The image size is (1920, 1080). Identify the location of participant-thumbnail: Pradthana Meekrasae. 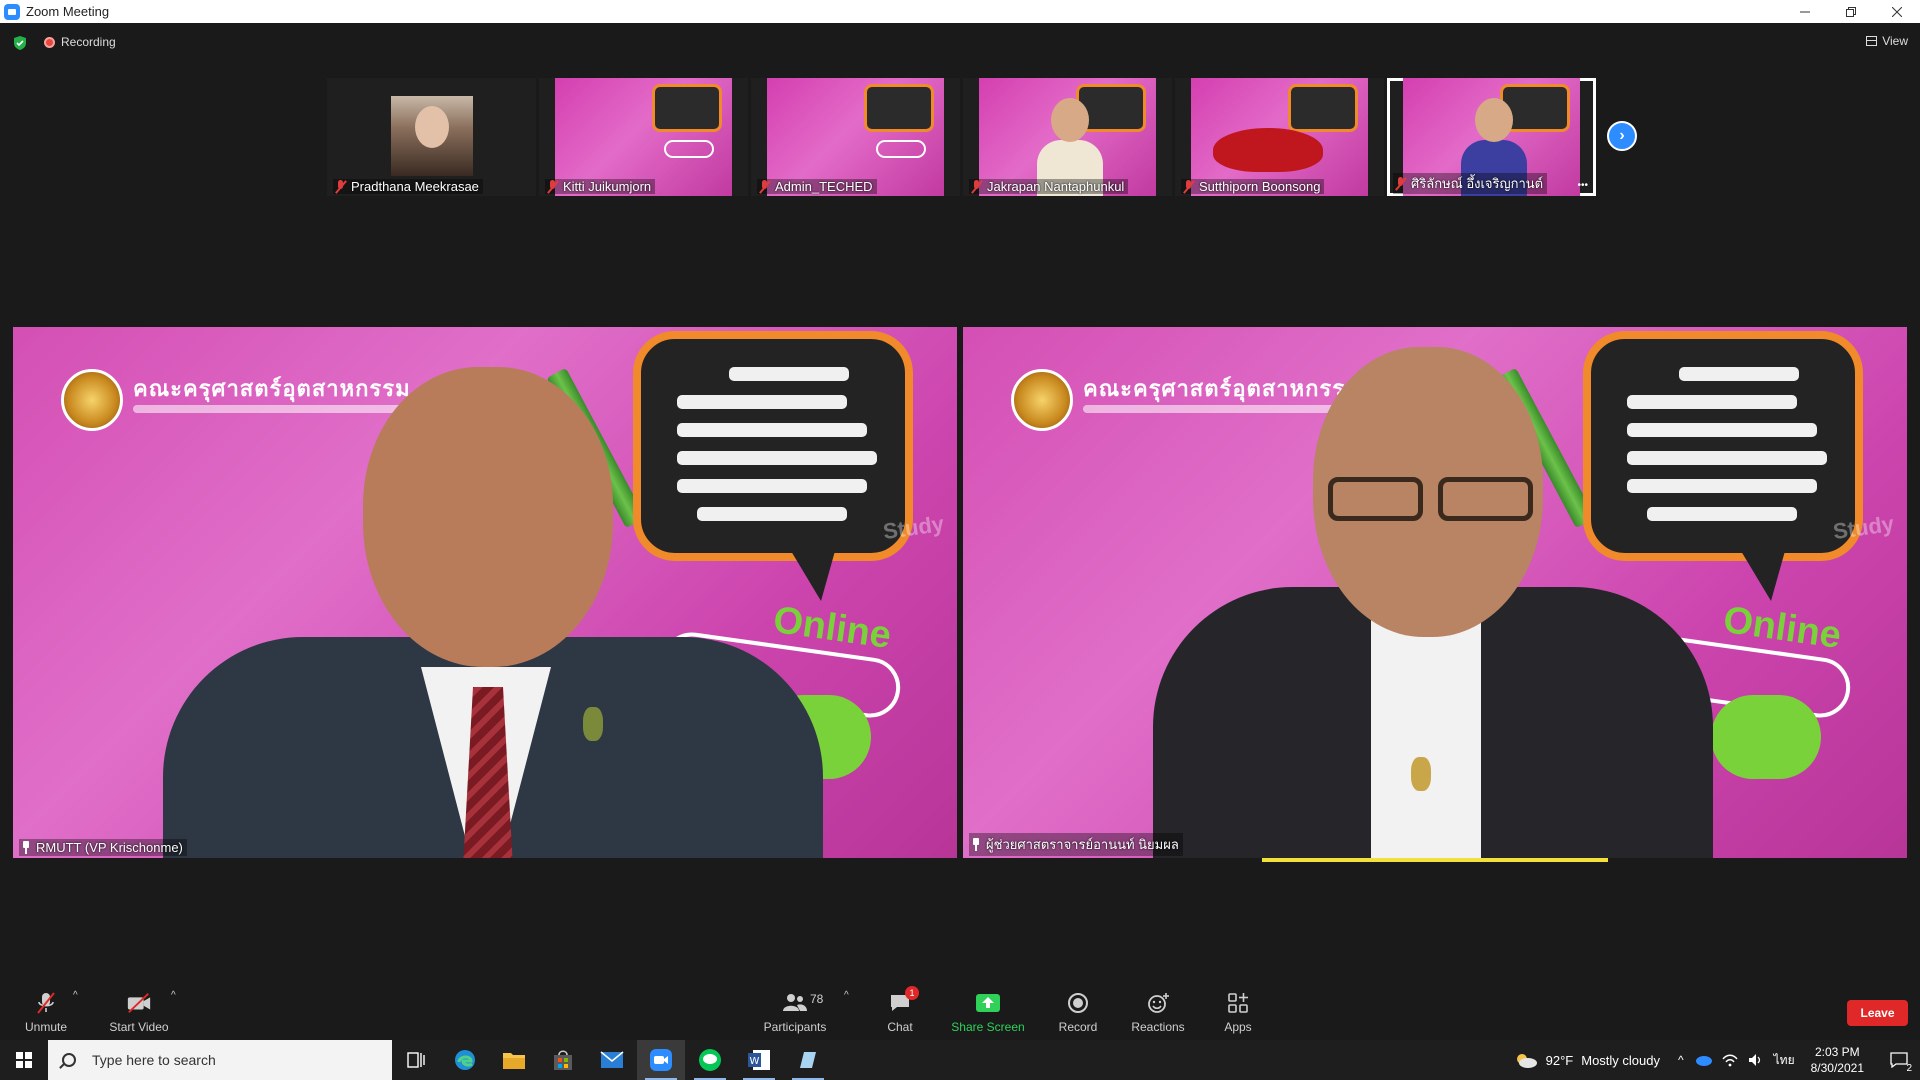
(431, 137).